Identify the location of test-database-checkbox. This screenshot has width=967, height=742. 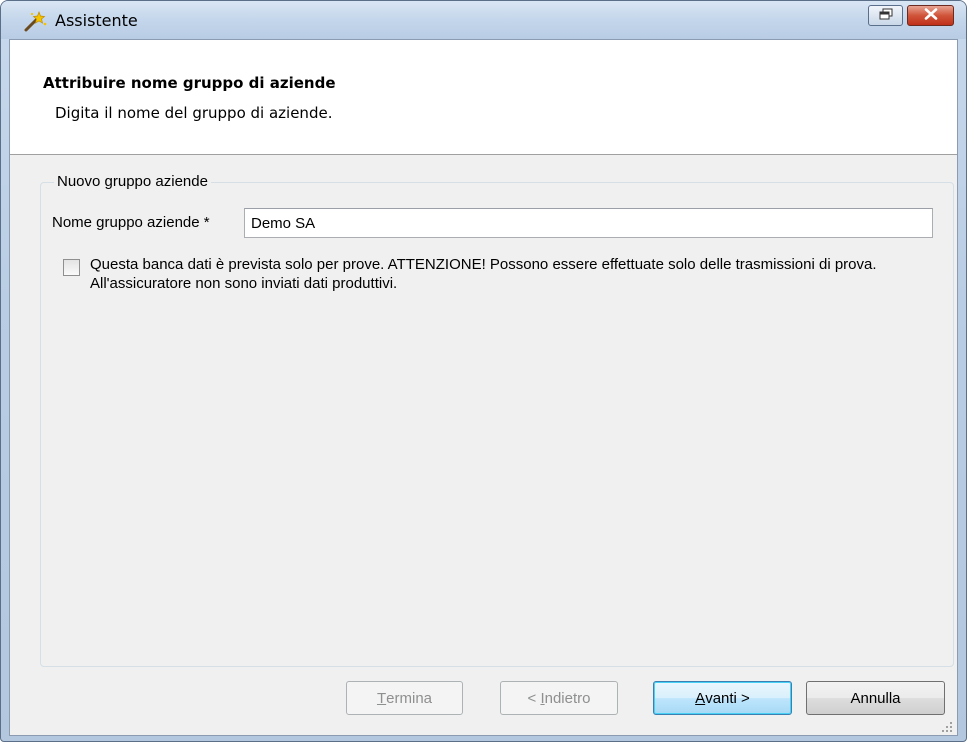
(71, 267).